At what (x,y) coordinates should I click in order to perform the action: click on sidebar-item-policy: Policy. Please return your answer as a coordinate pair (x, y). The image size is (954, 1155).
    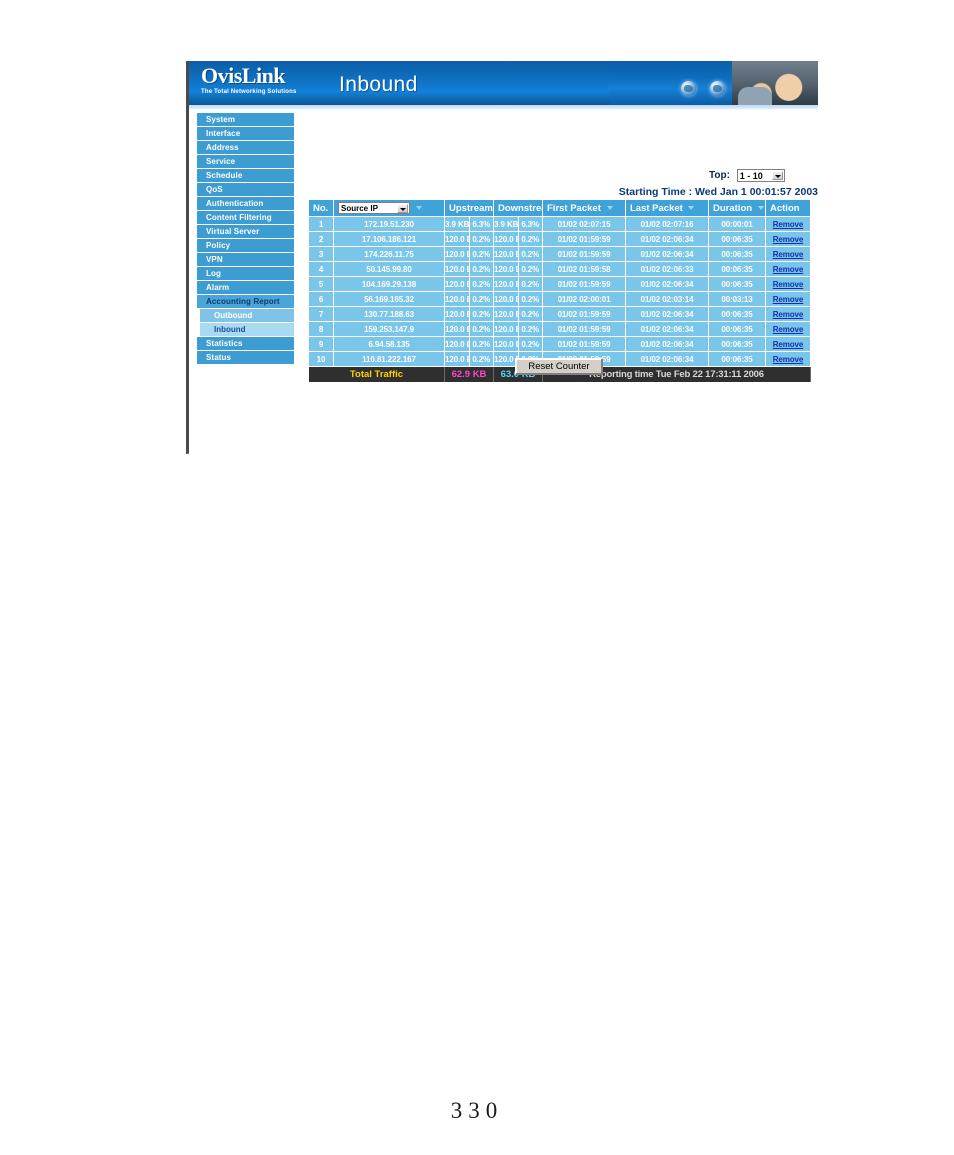
    Looking at the image, I should click on (245, 246).